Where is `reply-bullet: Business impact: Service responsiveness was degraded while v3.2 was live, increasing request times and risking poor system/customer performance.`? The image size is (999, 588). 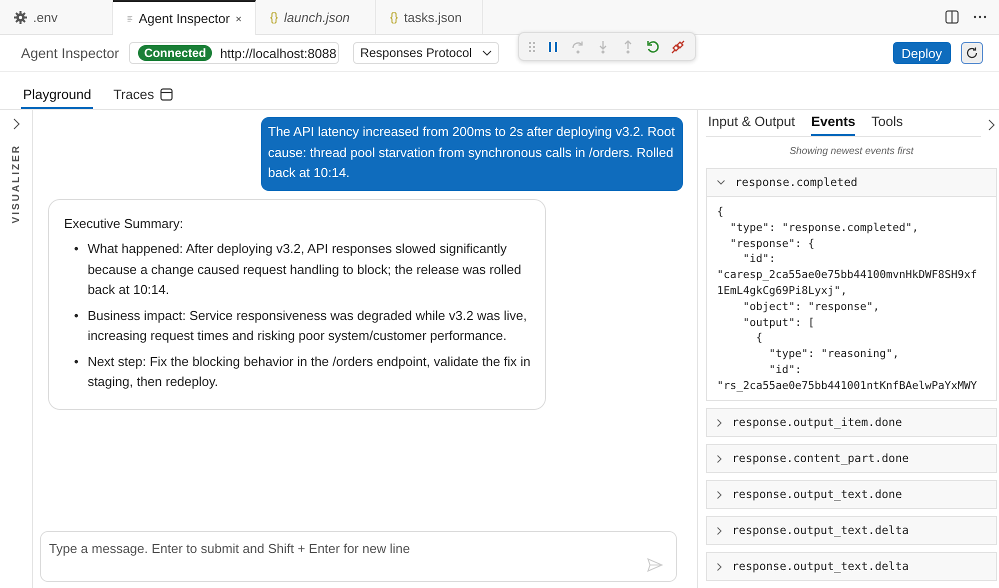
reply-bullet: Business impact: Service responsiveness was degraded while v3.2 was live, increasing request times and risking poor system/customer performance. is located at coordinates (308, 325).